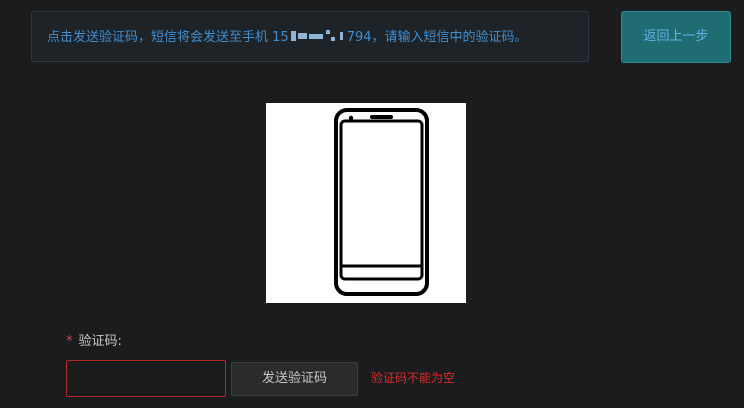 Image resolution: width=744 pixels, height=408 pixels. What do you see at coordinates (146, 378) in the screenshot?
I see `verification-code-input` at bounding box center [146, 378].